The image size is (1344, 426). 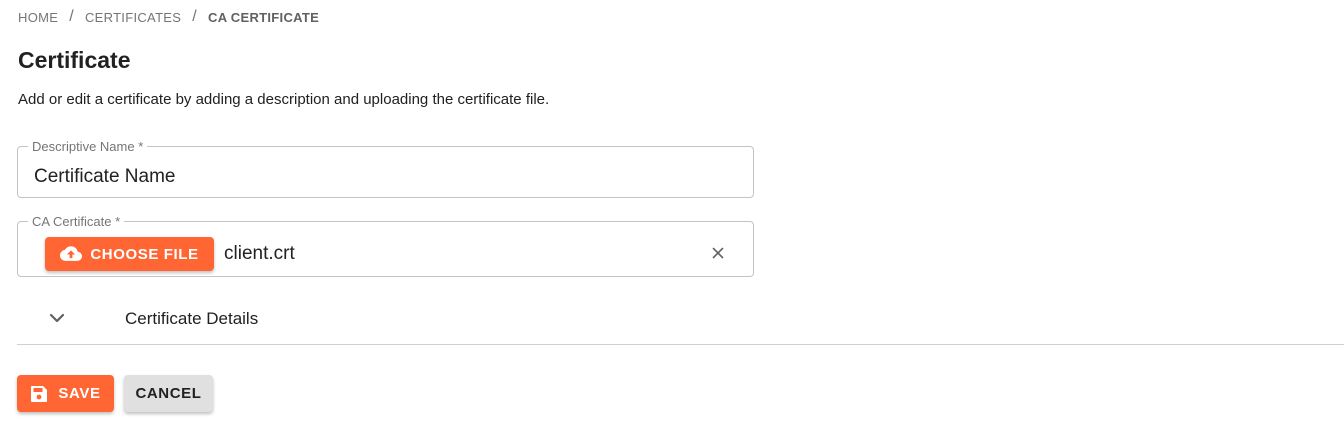 What do you see at coordinates (680, 320) in the screenshot?
I see `certificate-details-expander: Certificate Details` at bounding box center [680, 320].